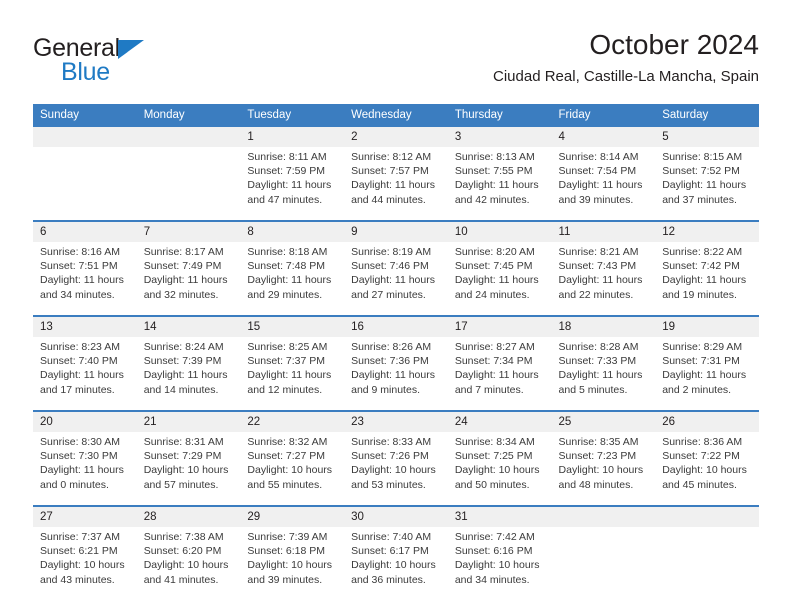 This screenshot has width=792, height=612. Describe the element at coordinates (286, 551) in the screenshot. I see `day-info-line: Sunset: 6:18 PM` at that location.